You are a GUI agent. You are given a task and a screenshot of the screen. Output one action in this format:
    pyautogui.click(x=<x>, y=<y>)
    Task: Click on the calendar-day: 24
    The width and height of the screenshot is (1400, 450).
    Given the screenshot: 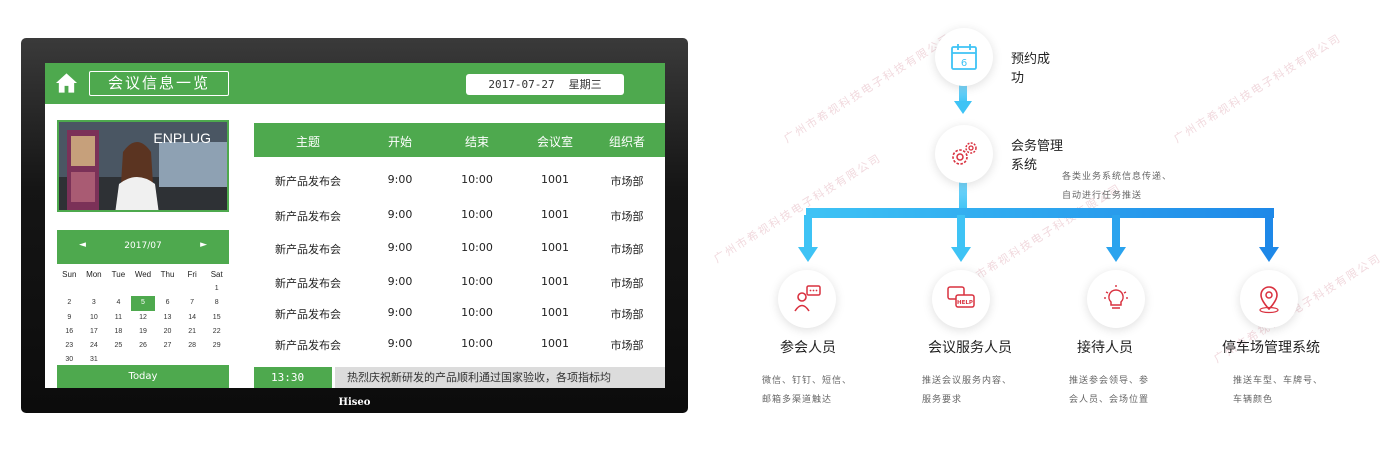 What is the action you would take?
    pyautogui.click(x=94, y=346)
    